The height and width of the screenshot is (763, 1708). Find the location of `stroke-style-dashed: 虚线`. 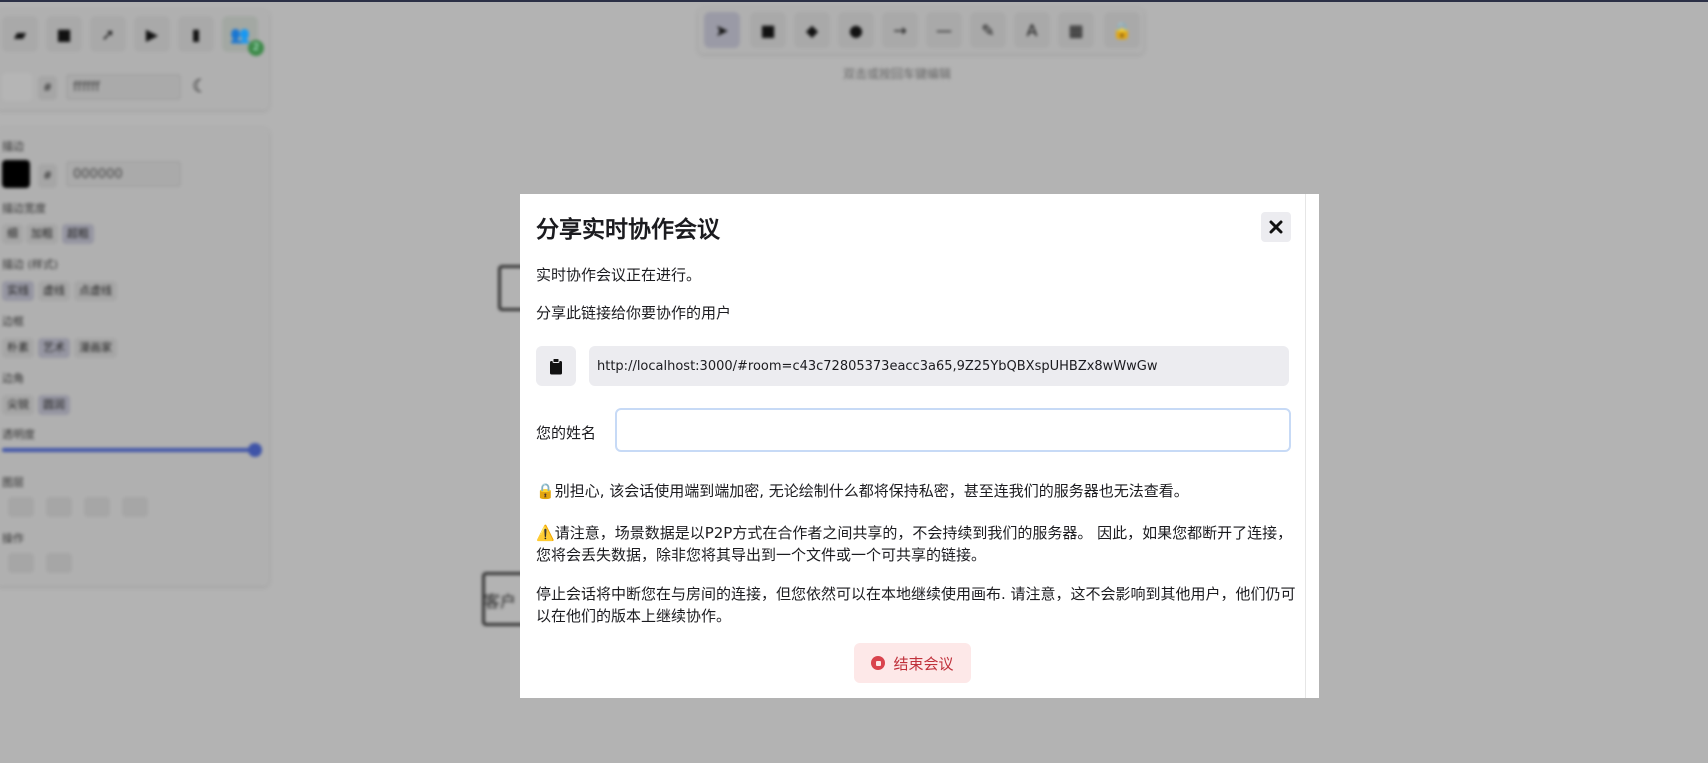

stroke-style-dashed: 虚线 is located at coordinates (54, 291).